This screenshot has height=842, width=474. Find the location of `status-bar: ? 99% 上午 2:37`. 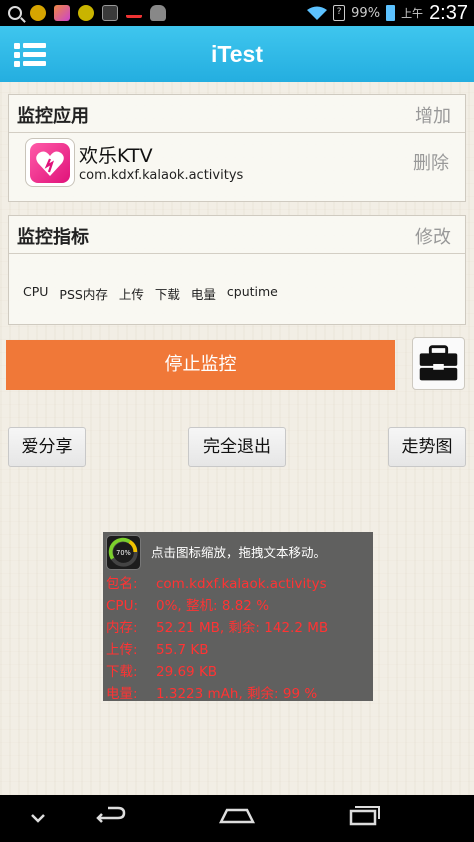

status-bar: ? 99% 上午 2:37 is located at coordinates (237, 13).